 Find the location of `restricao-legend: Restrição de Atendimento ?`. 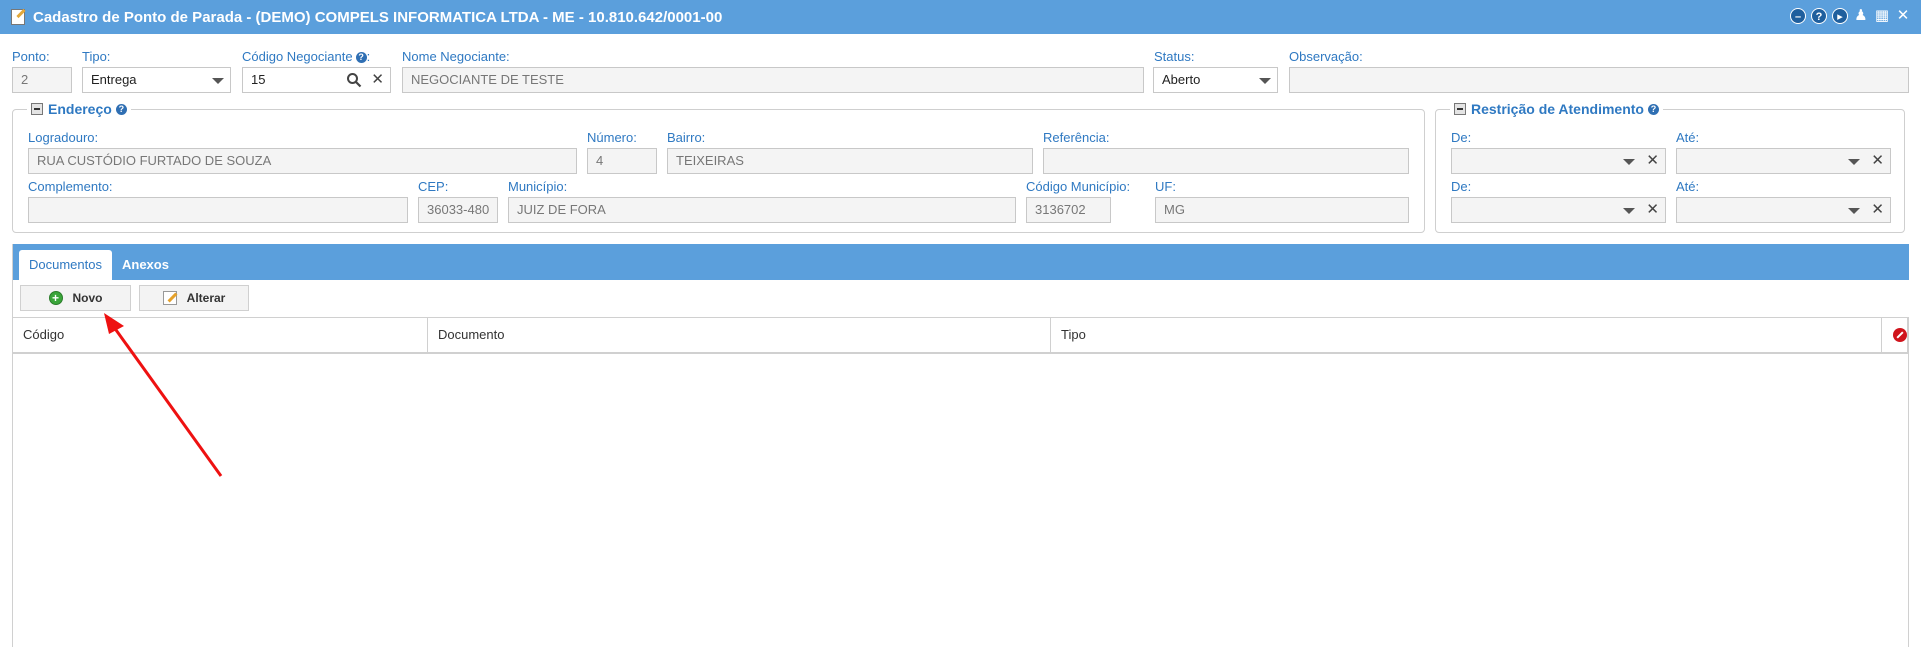

restricao-legend: Restrição de Atendimento ? is located at coordinates (1556, 109).